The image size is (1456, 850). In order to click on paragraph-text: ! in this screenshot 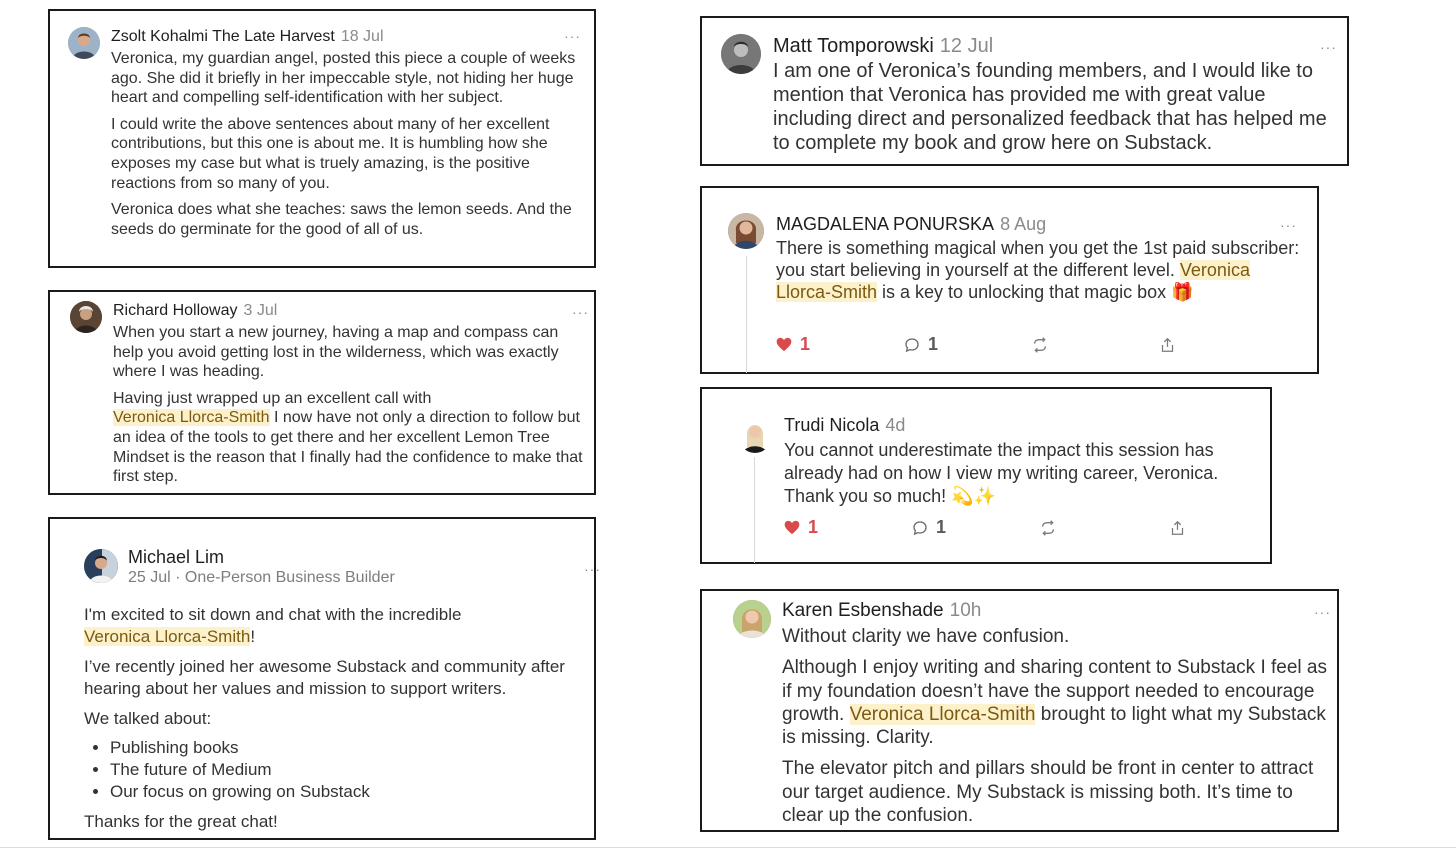, I will do `click(253, 636)`.